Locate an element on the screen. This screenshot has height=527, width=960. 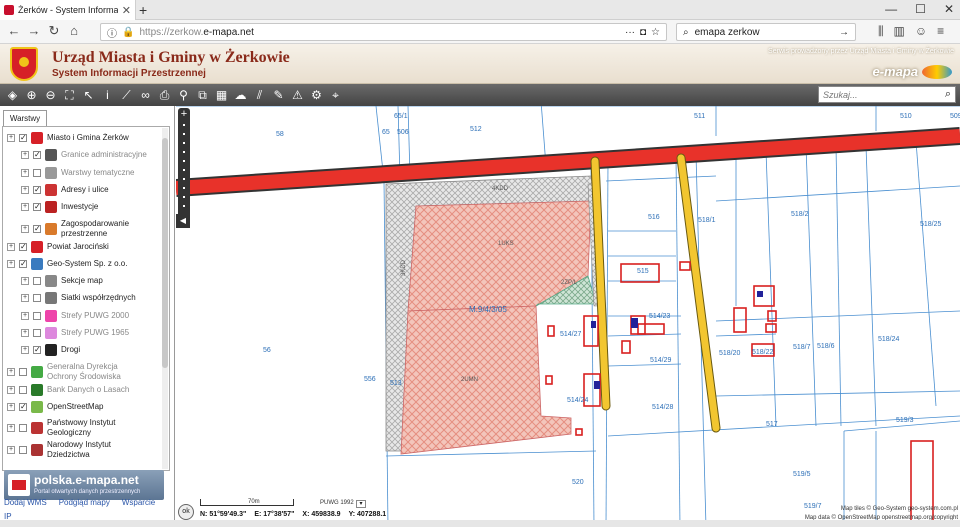
map-search-icon: ⌕ is located at coordinates (948, 94).